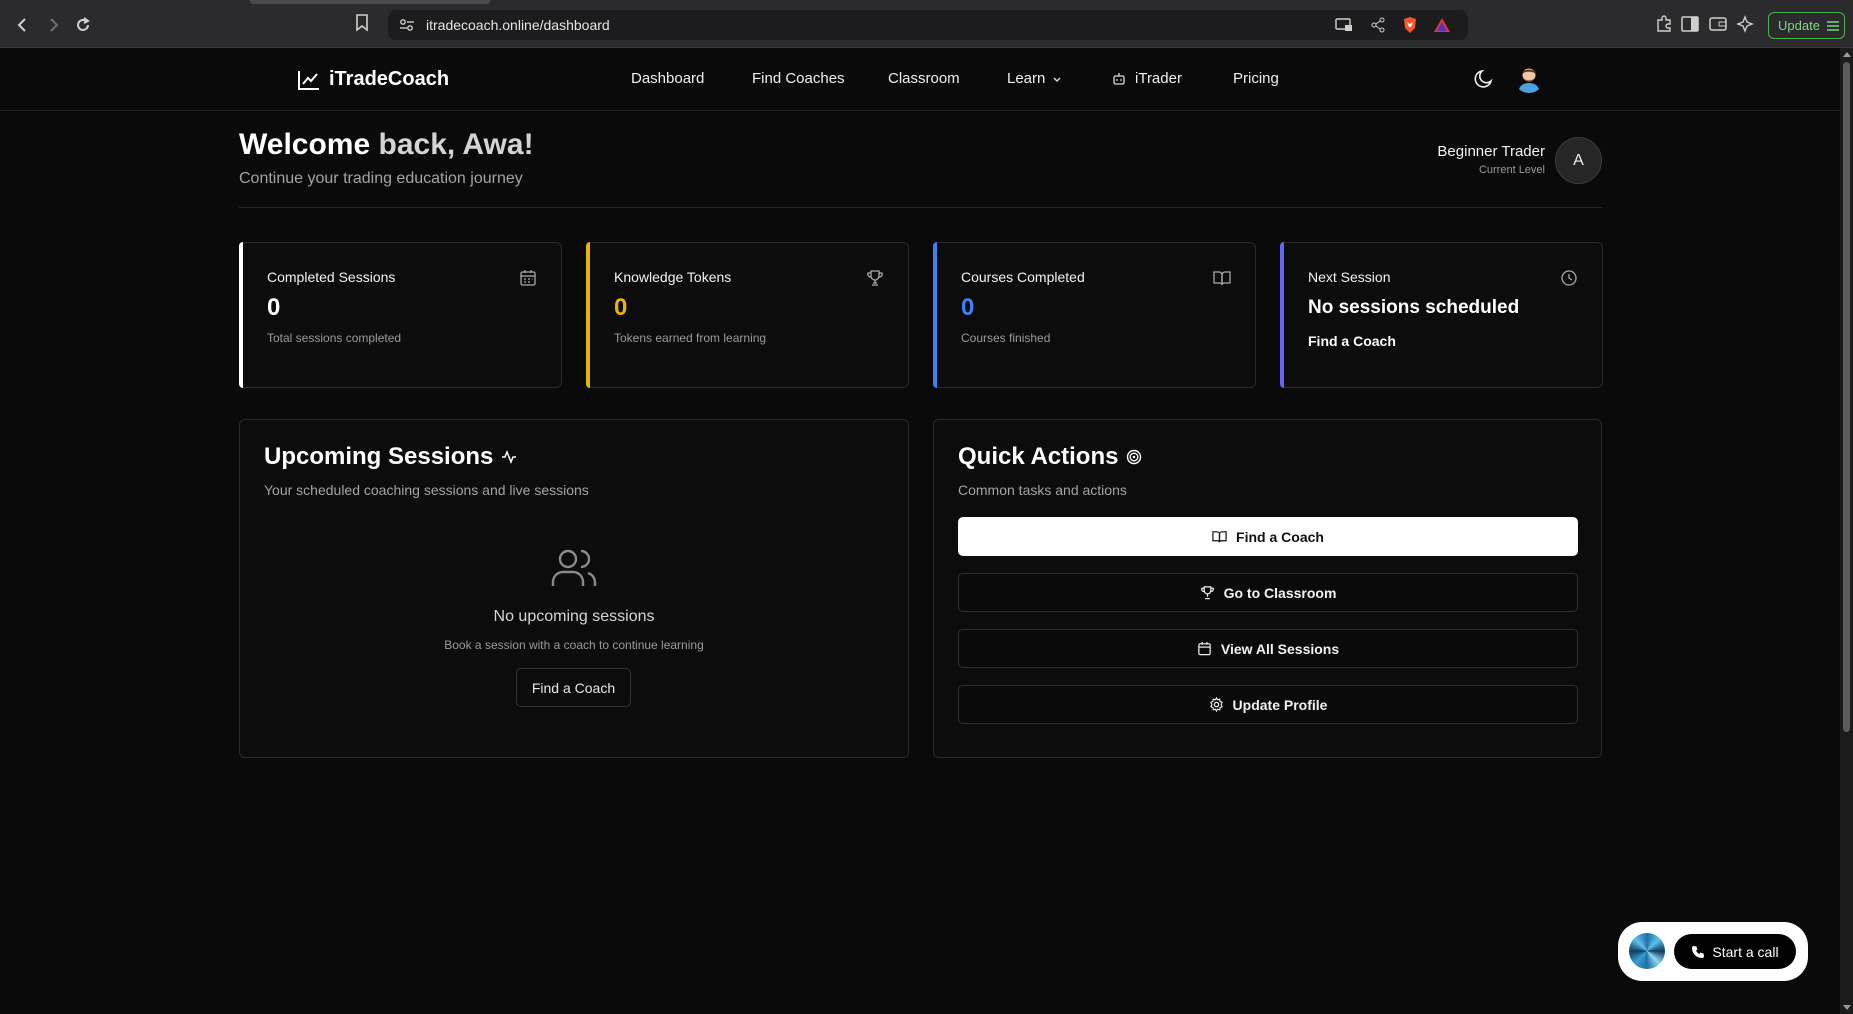  Describe the element at coordinates (1134, 457) in the screenshot. I see `target-icon` at that location.